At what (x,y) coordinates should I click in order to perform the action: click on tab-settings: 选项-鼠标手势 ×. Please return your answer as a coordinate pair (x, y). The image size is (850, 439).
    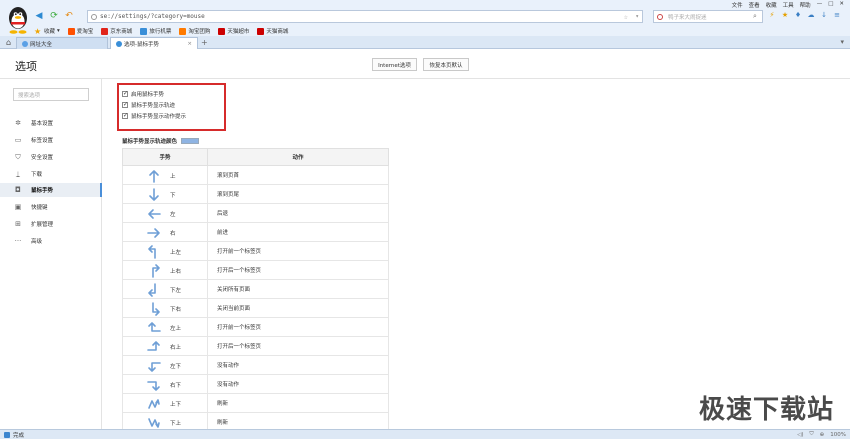
    Looking at the image, I should click on (154, 43).